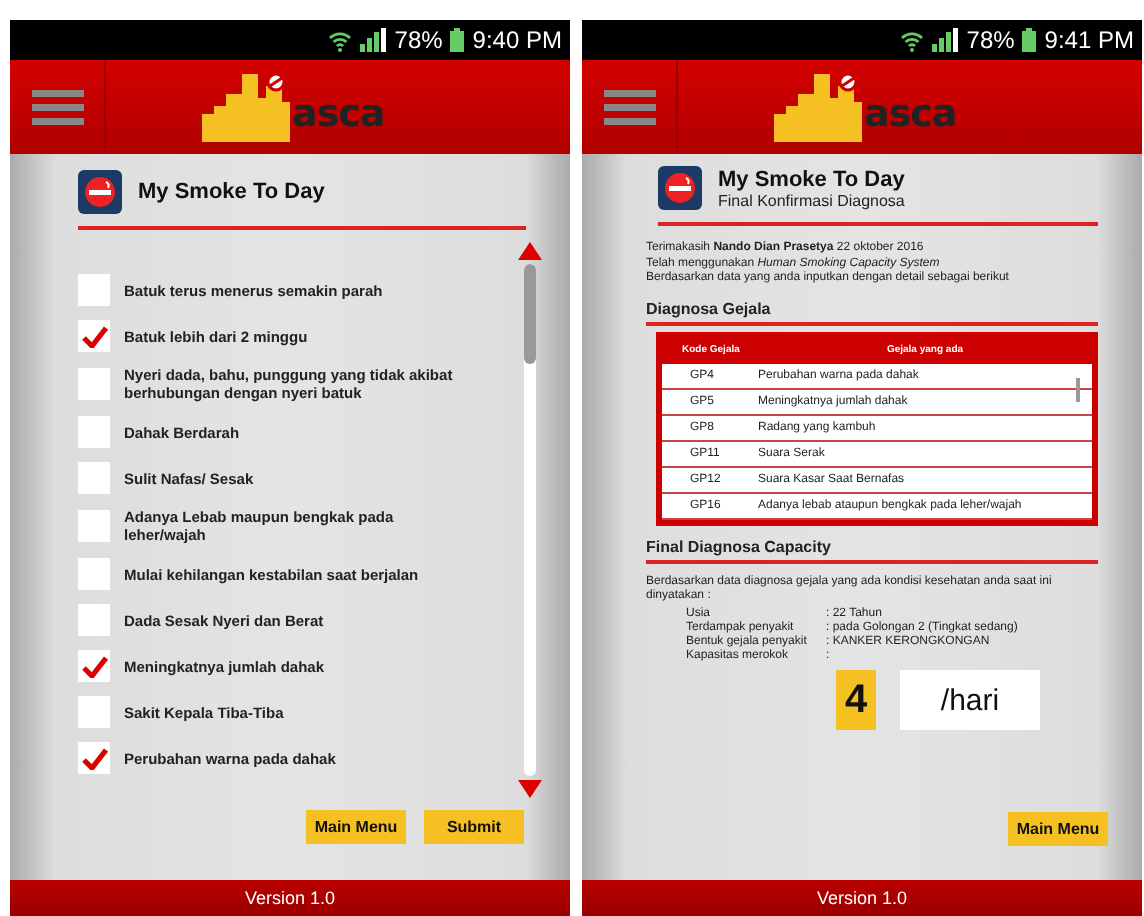 The image size is (1144, 916). What do you see at coordinates (811, 200) in the screenshot?
I see `screen-subtitle: Final Konfirmasi Diagnosa` at bounding box center [811, 200].